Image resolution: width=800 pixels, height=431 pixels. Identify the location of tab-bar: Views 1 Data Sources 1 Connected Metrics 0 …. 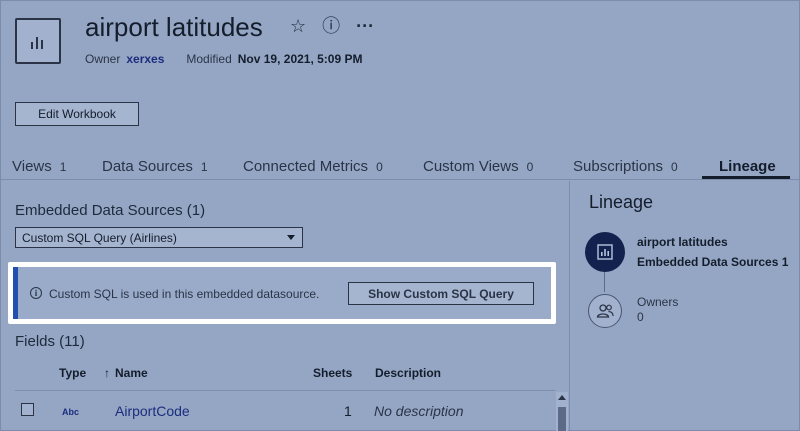
(400, 165).